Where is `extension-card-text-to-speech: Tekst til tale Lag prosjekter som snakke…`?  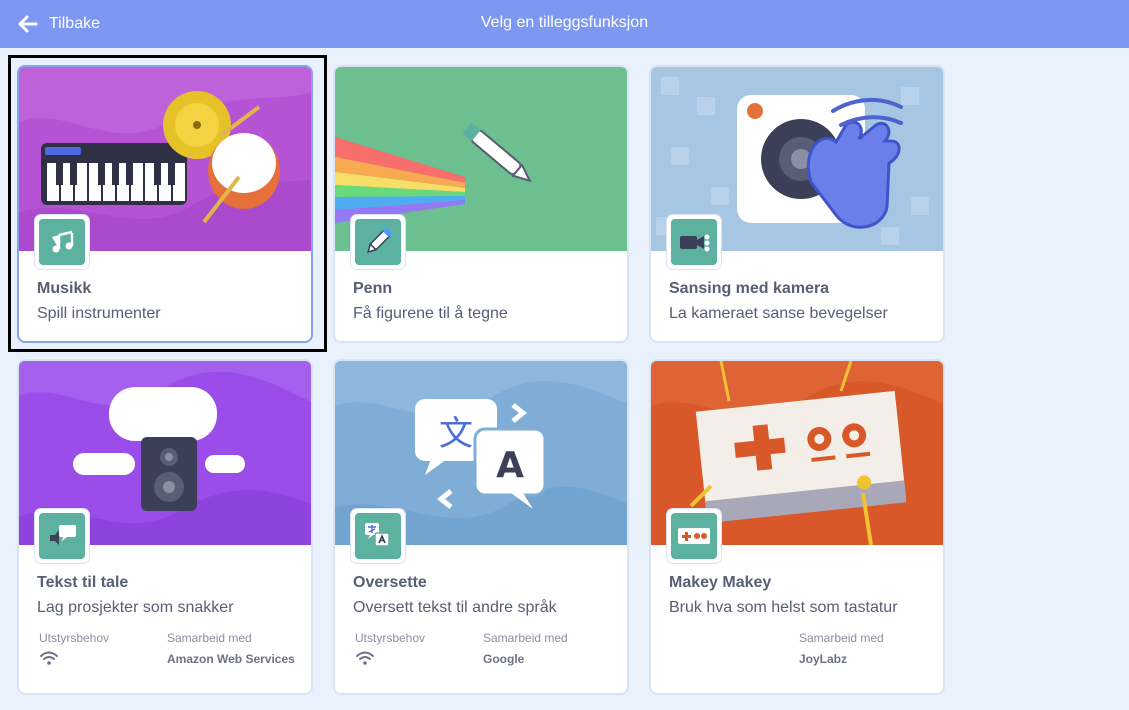 extension-card-text-to-speech: Tekst til tale Lag prosjekter som snakke… is located at coordinates (165, 527).